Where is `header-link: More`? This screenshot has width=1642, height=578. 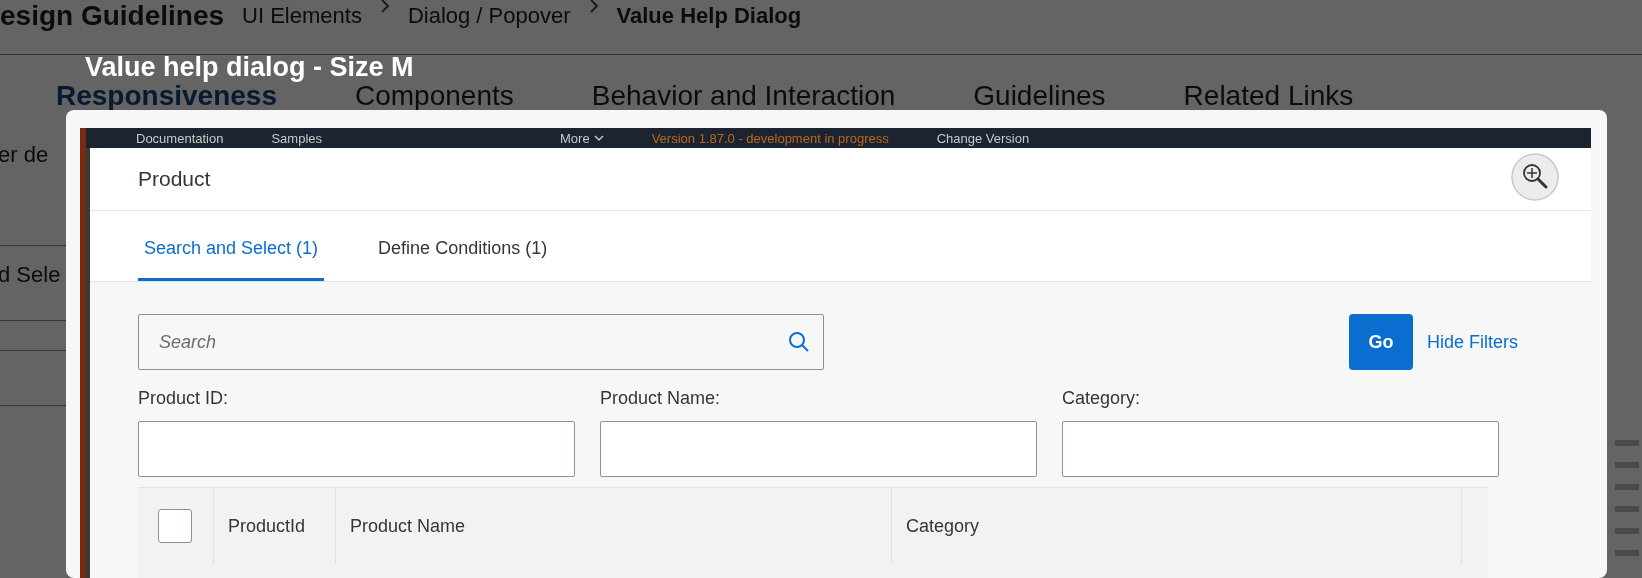 header-link: More is located at coordinates (575, 138).